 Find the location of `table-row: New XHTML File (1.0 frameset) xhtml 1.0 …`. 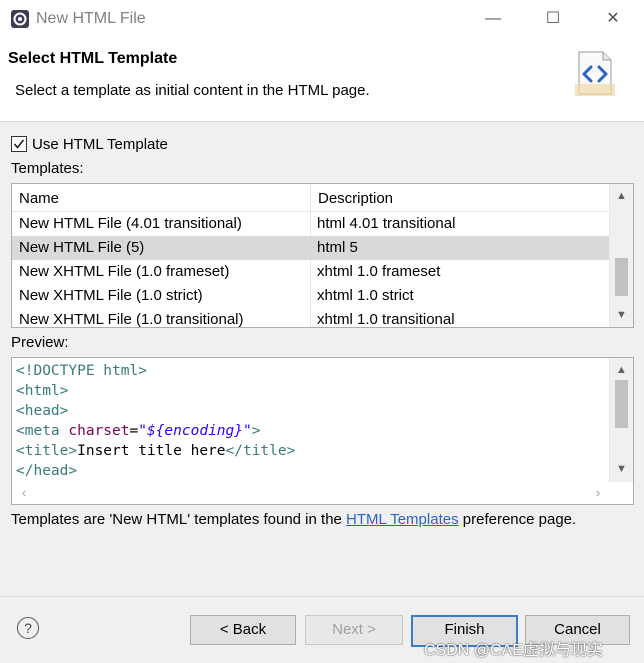

table-row: New XHTML File (1.0 frameset) xhtml 1.0 … is located at coordinates (310, 272).